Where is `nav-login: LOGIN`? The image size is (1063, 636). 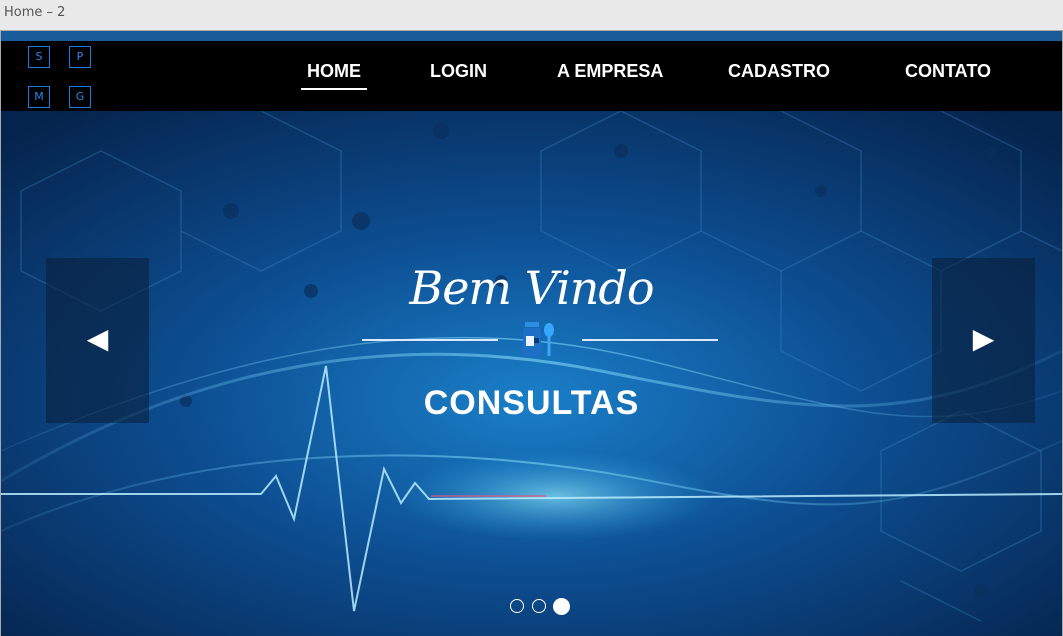 nav-login: LOGIN is located at coordinates (458, 71).